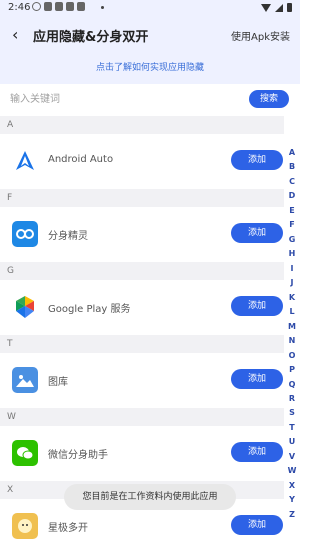  What do you see at coordinates (19, 7) in the screenshot?
I see `status-time: 2:46` at bounding box center [19, 7].